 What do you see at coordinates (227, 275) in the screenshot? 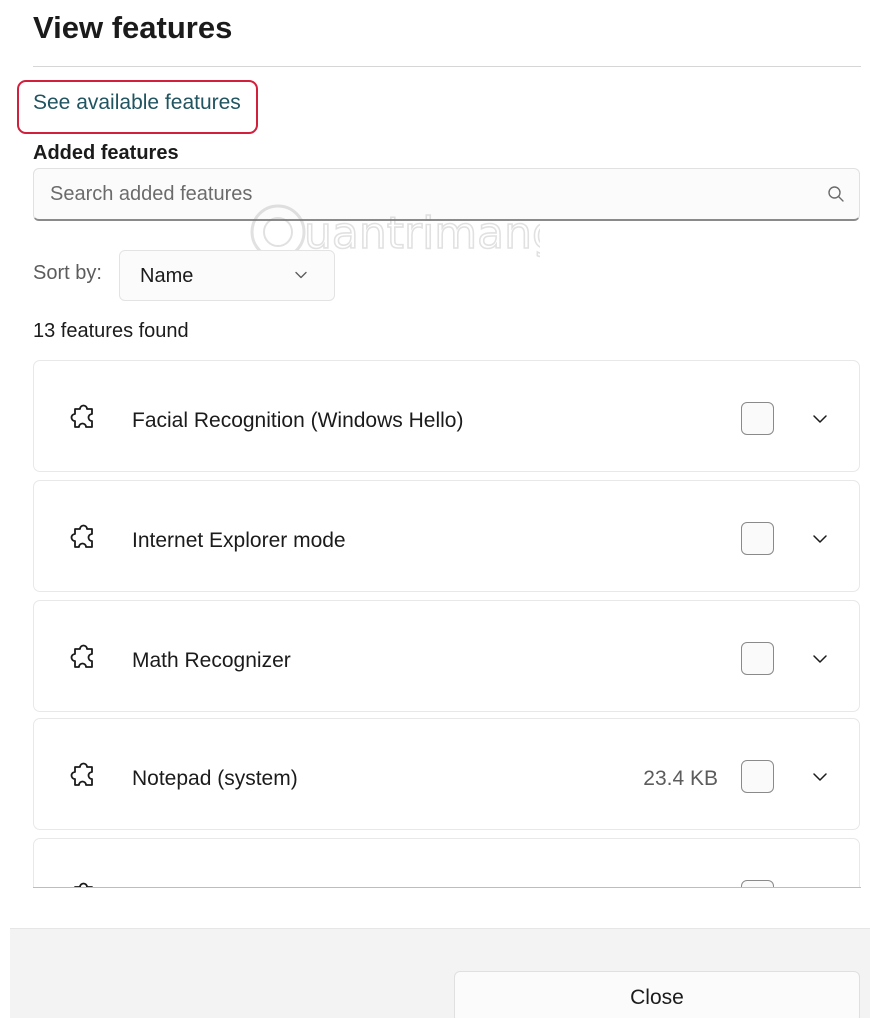
I see `sort-by-dropdown: Name` at bounding box center [227, 275].